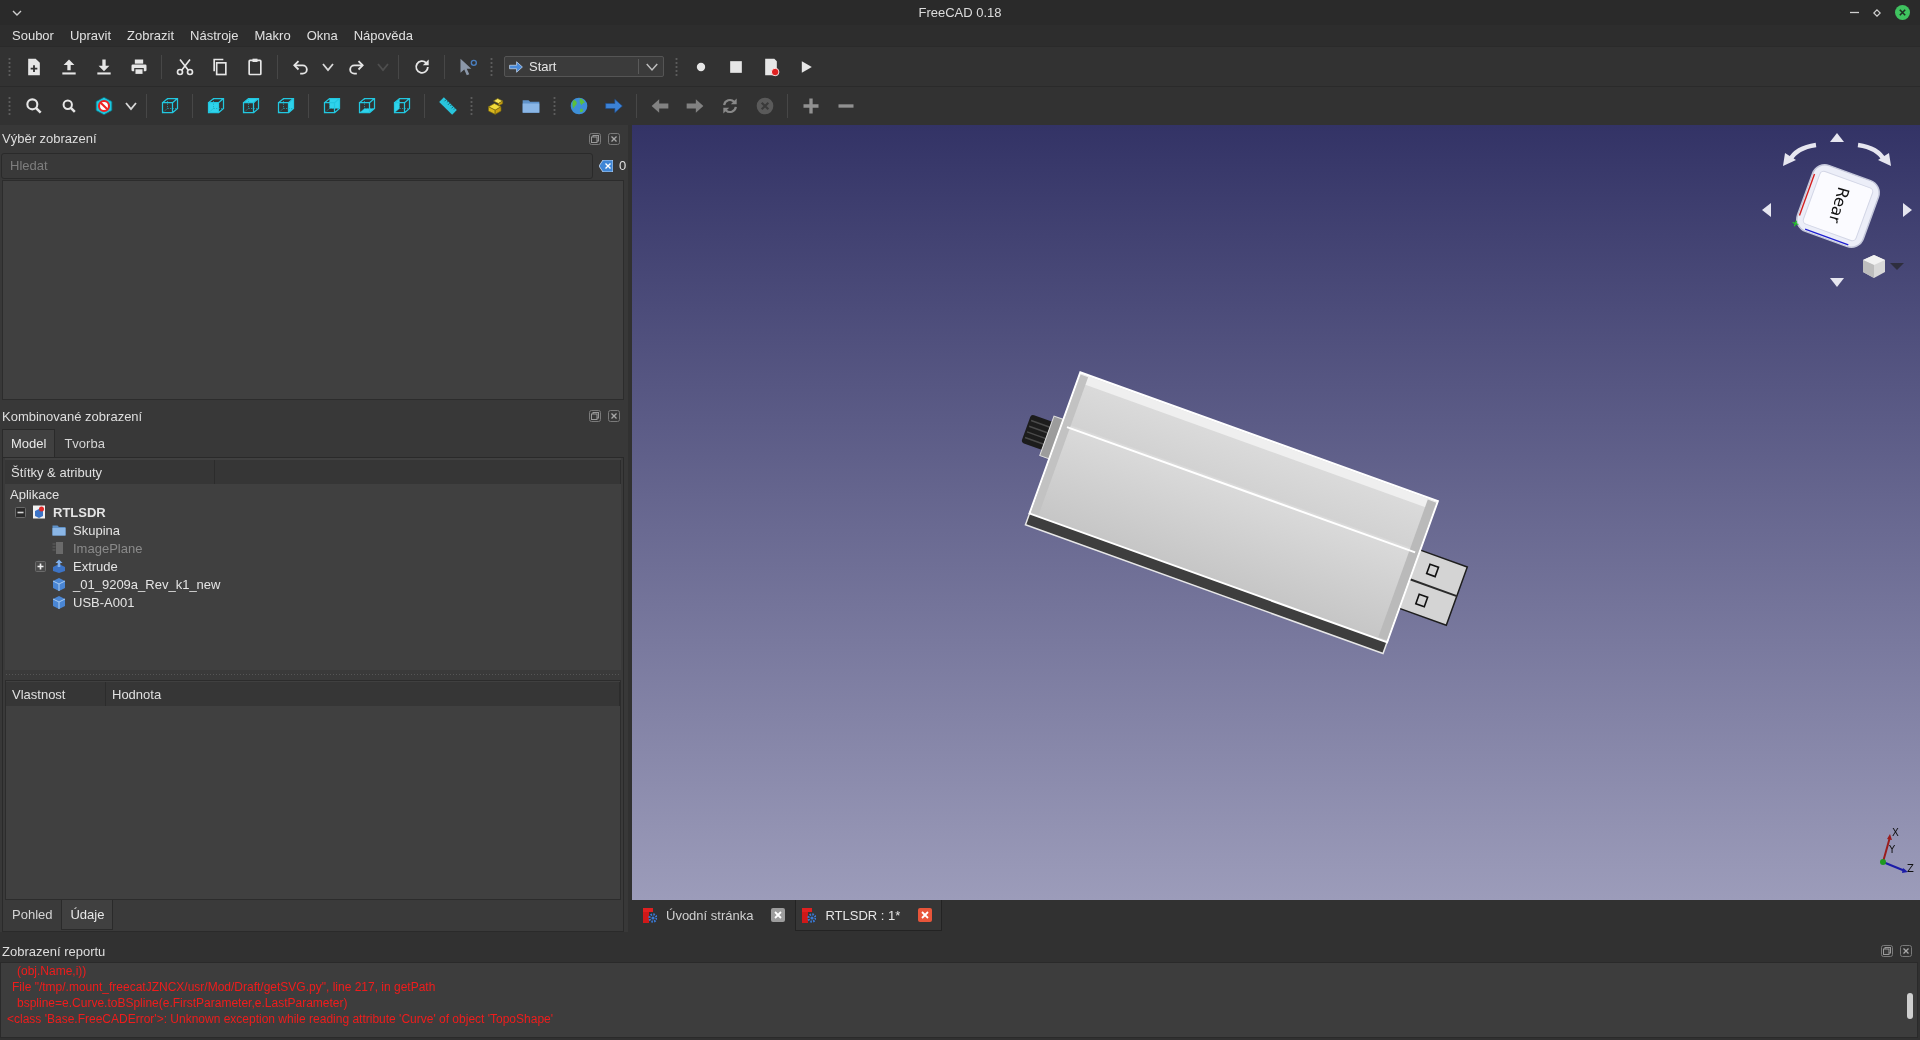 The width and height of the screenshot is (1920, 1040). I want to click on chevron-down-icon, so click(17, 12).